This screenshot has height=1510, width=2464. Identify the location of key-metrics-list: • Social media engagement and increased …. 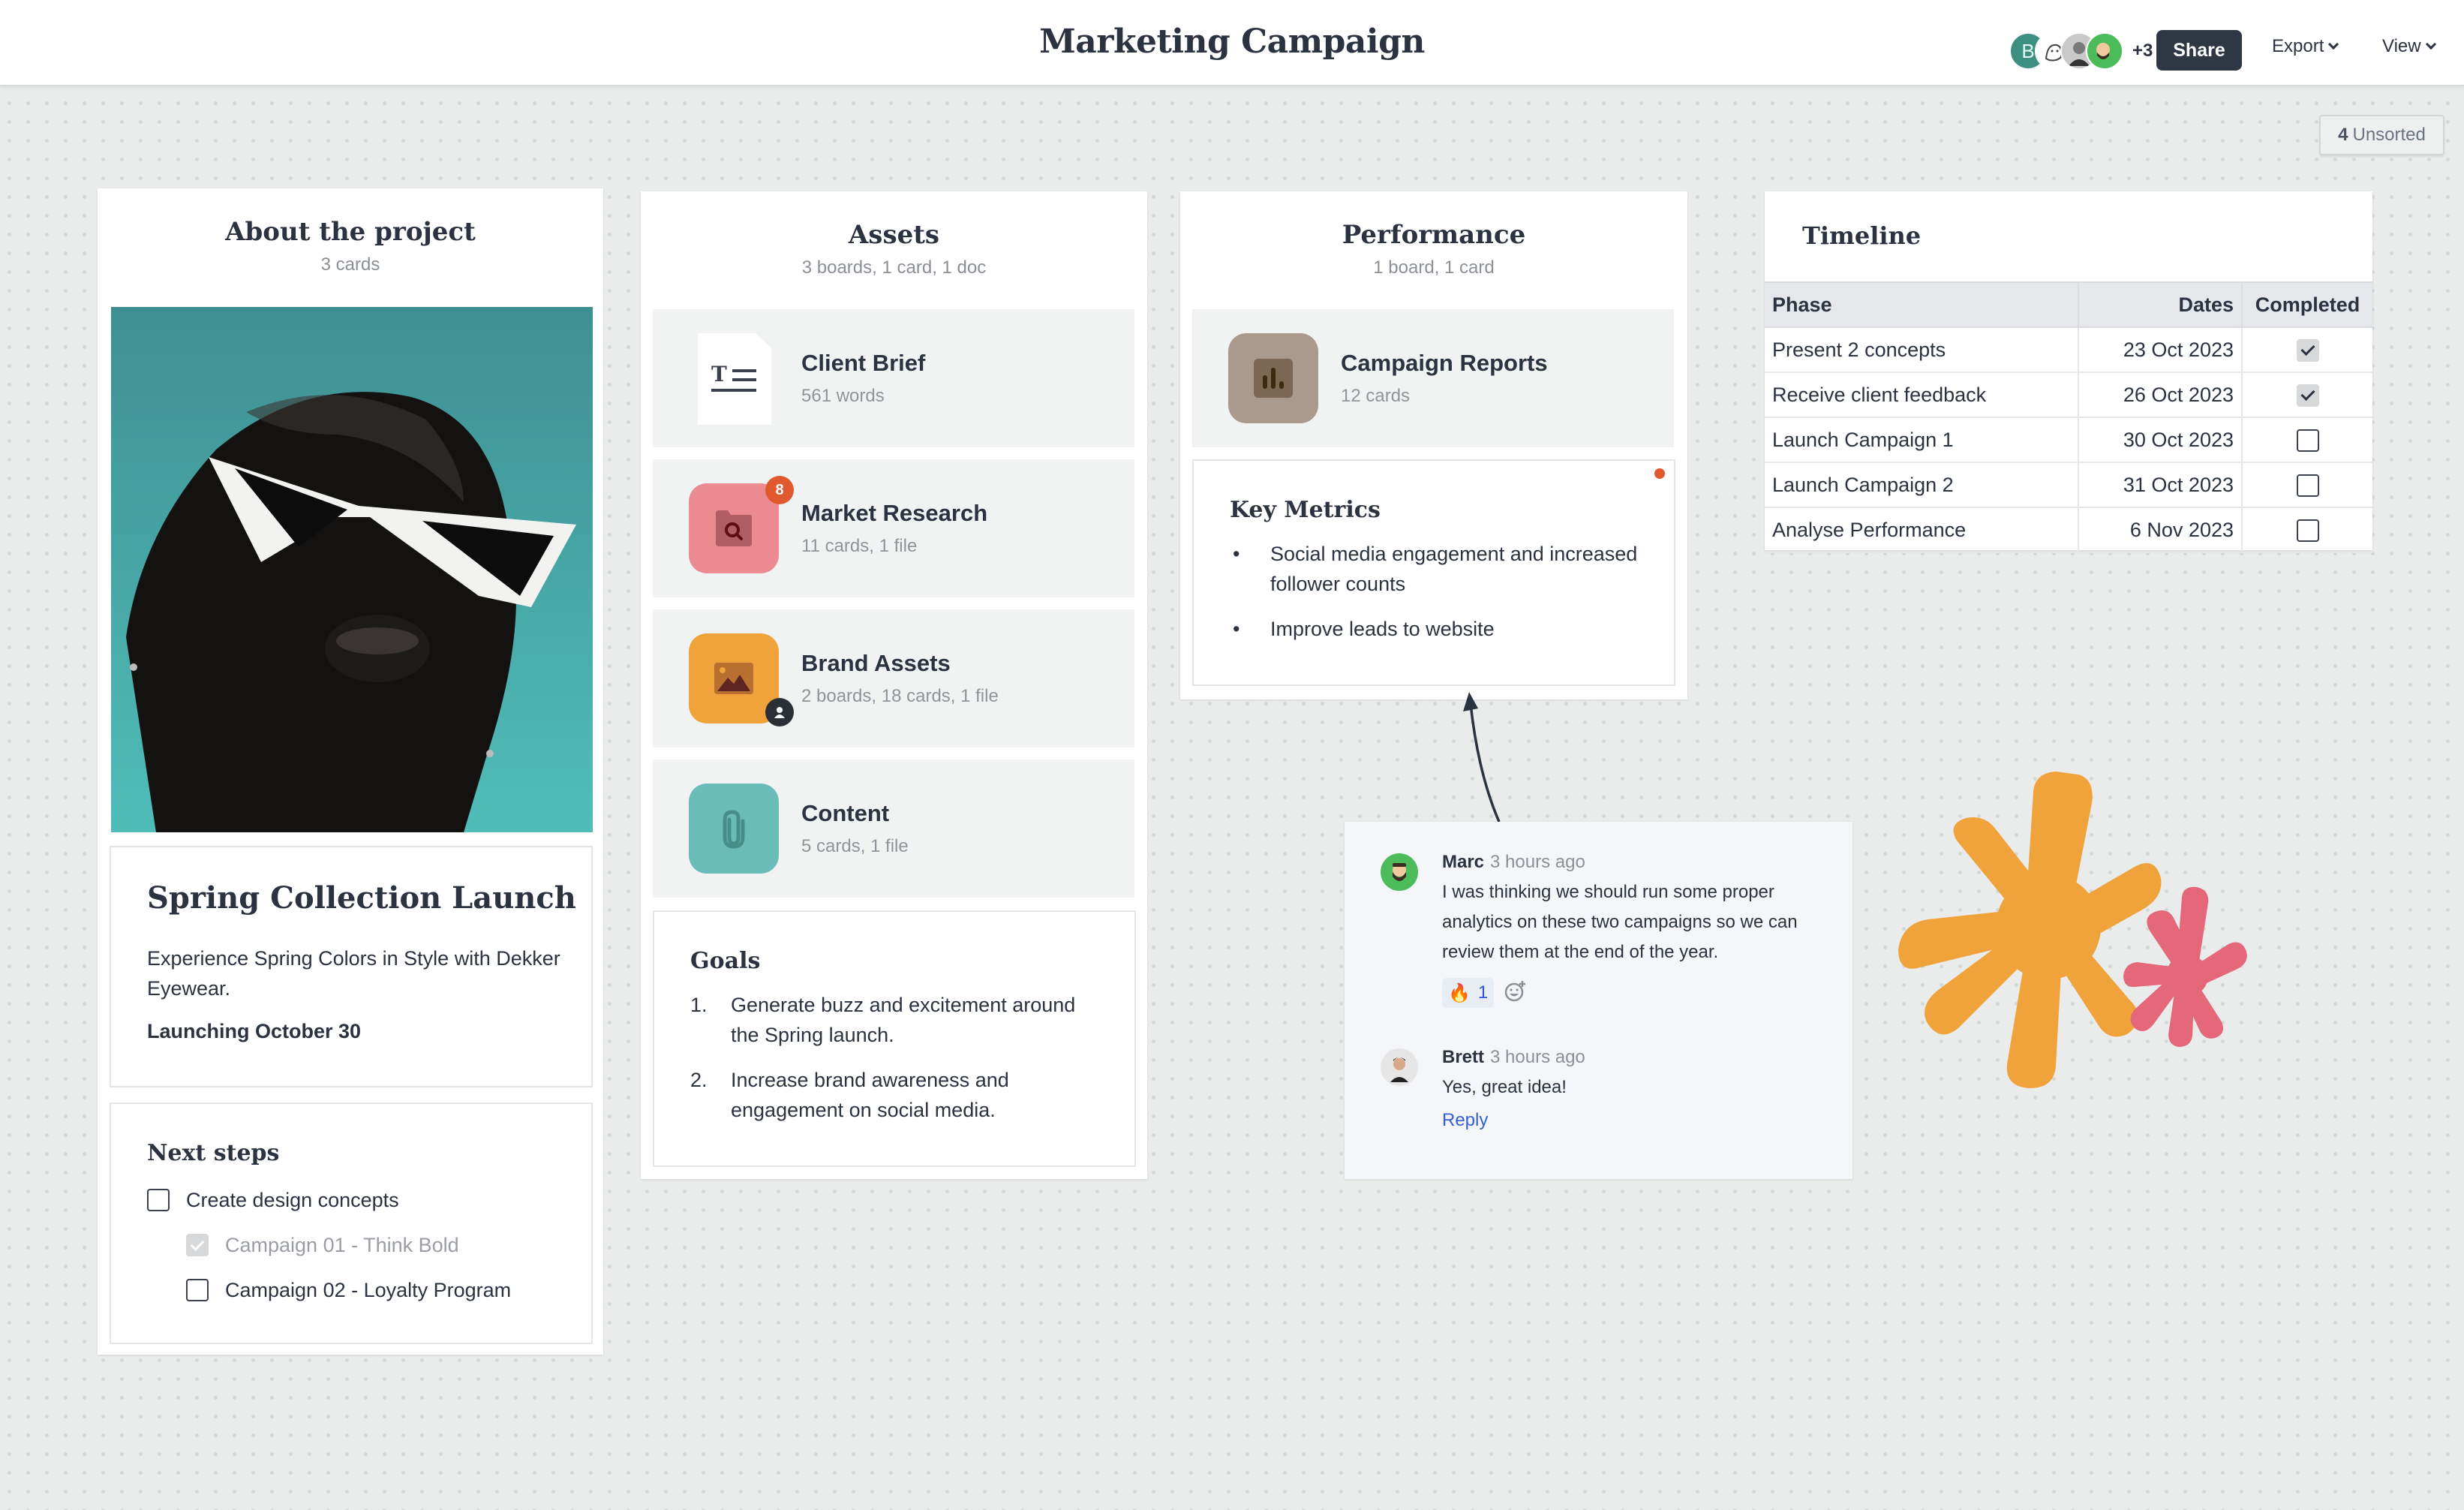
(1440, 591).